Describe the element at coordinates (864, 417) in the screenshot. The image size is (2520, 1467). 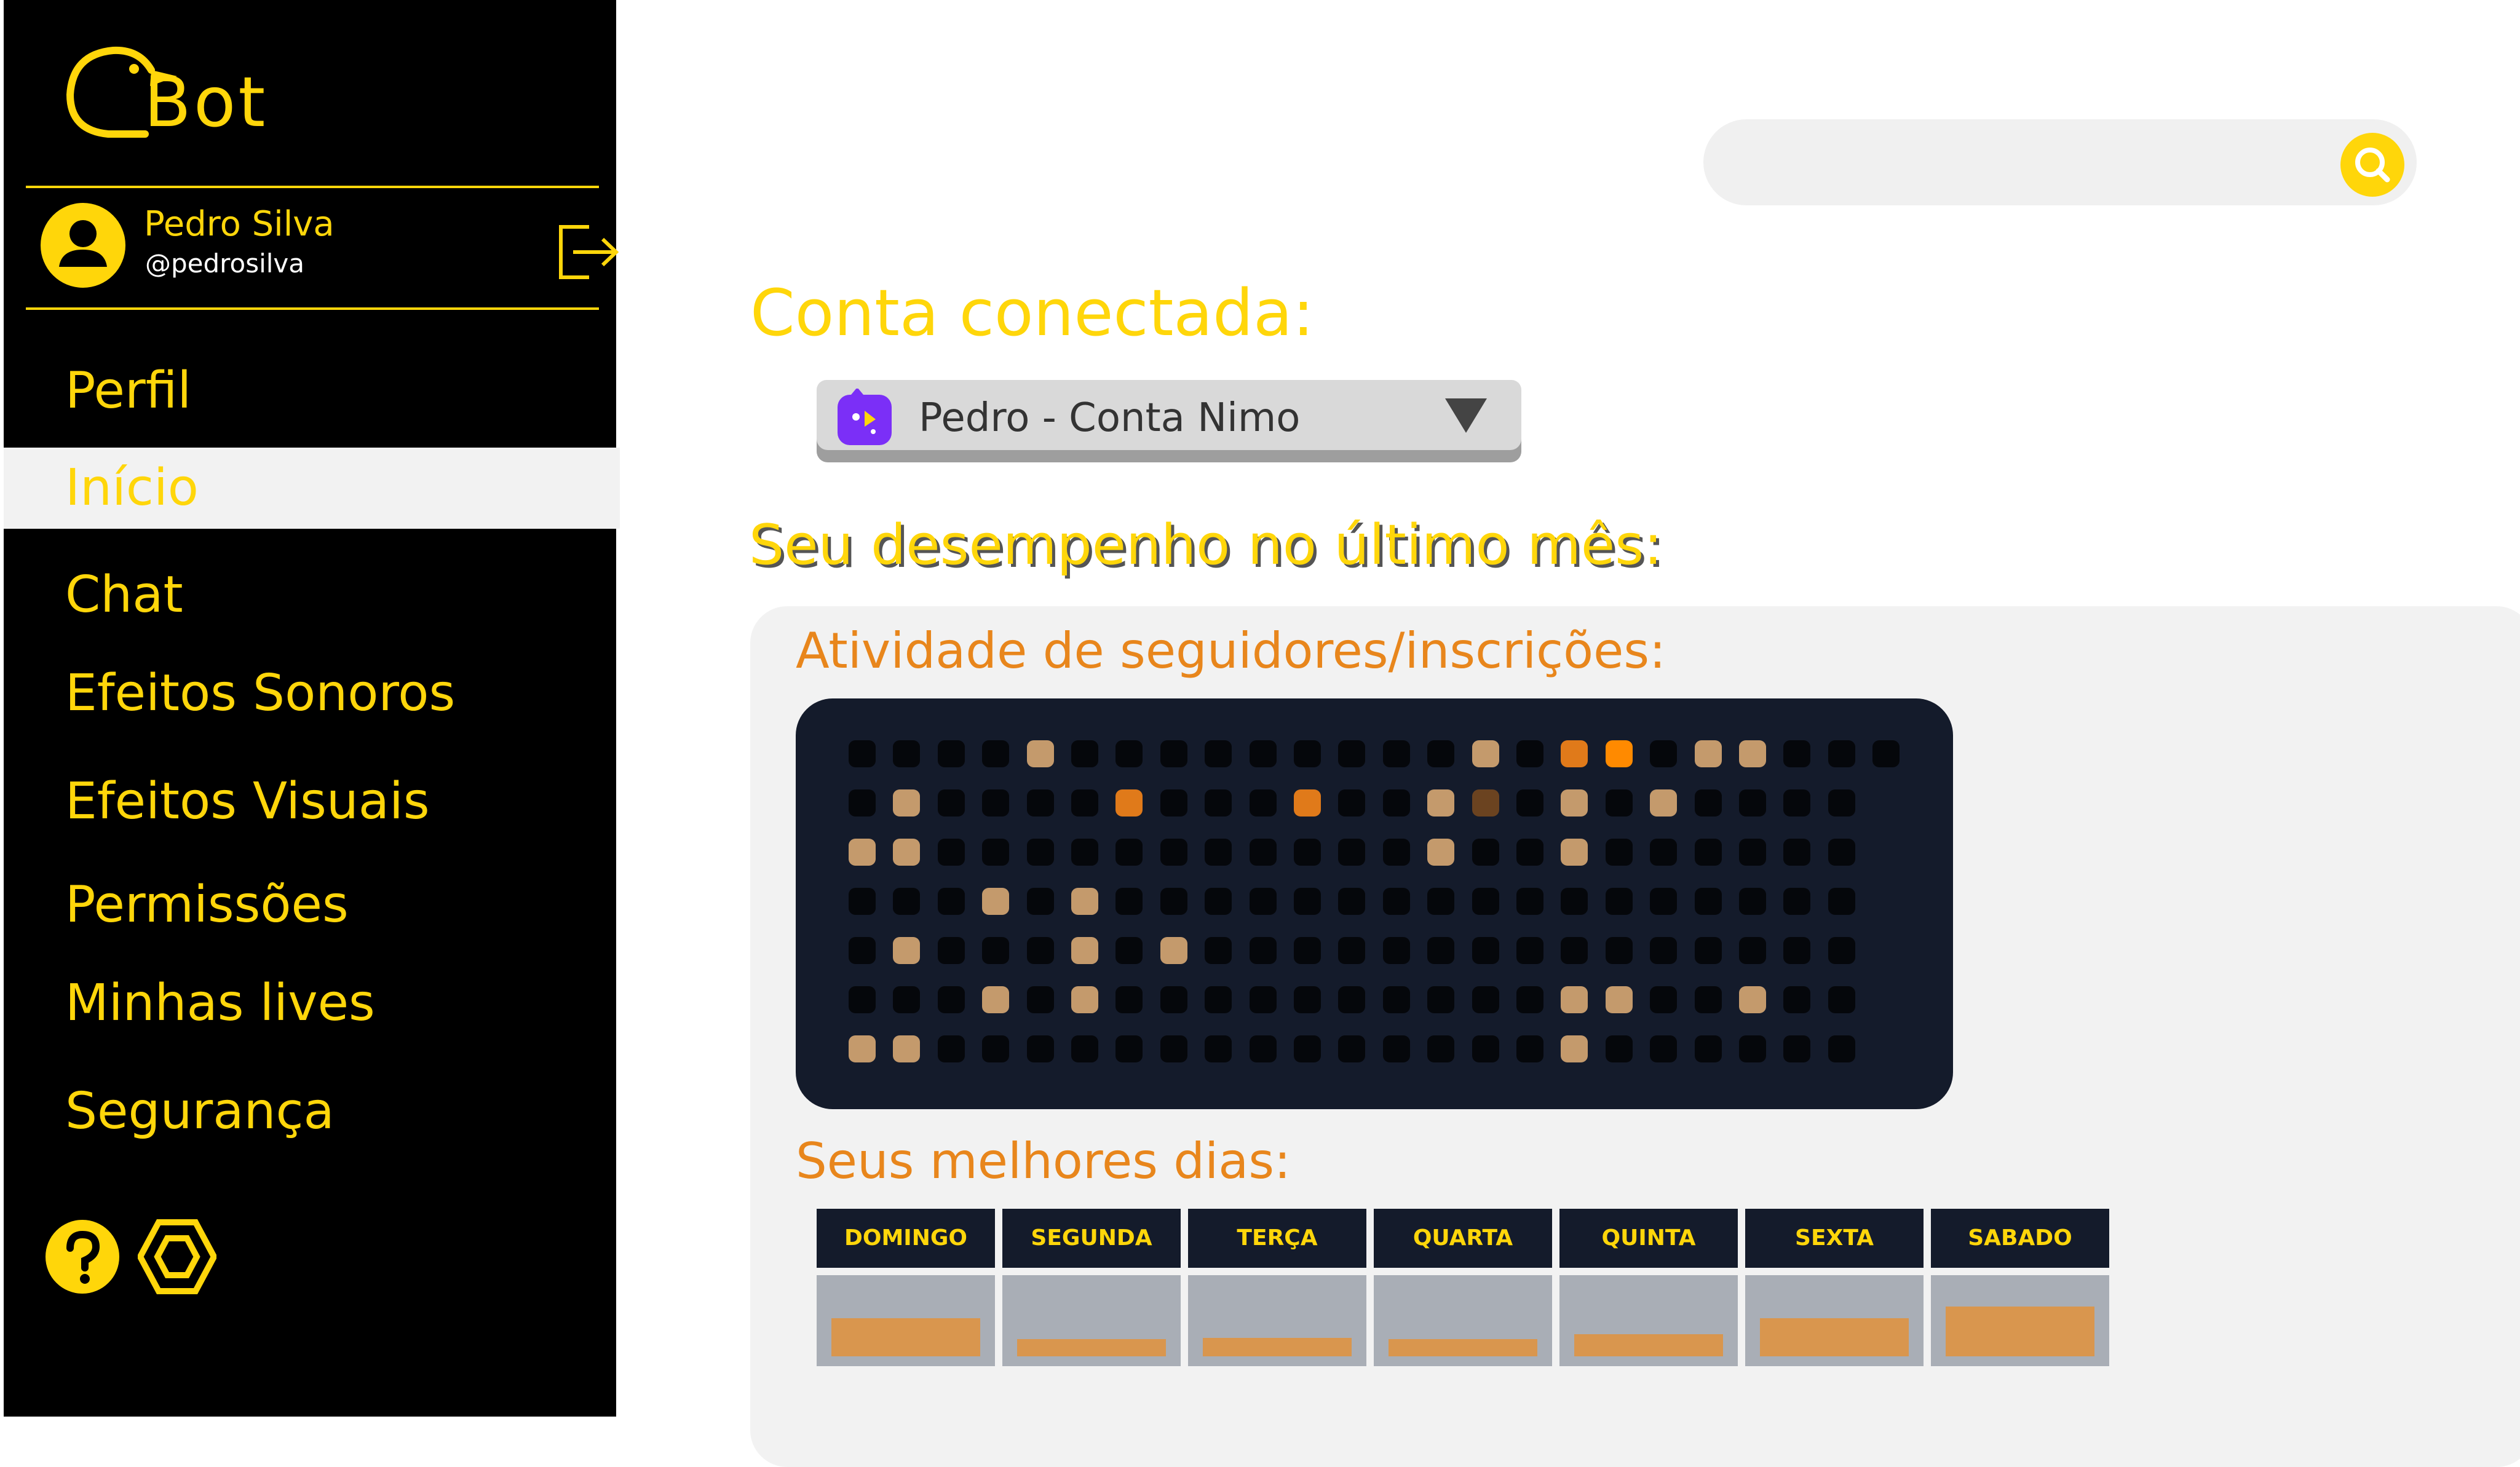
I see `nimo-icon` at that location.